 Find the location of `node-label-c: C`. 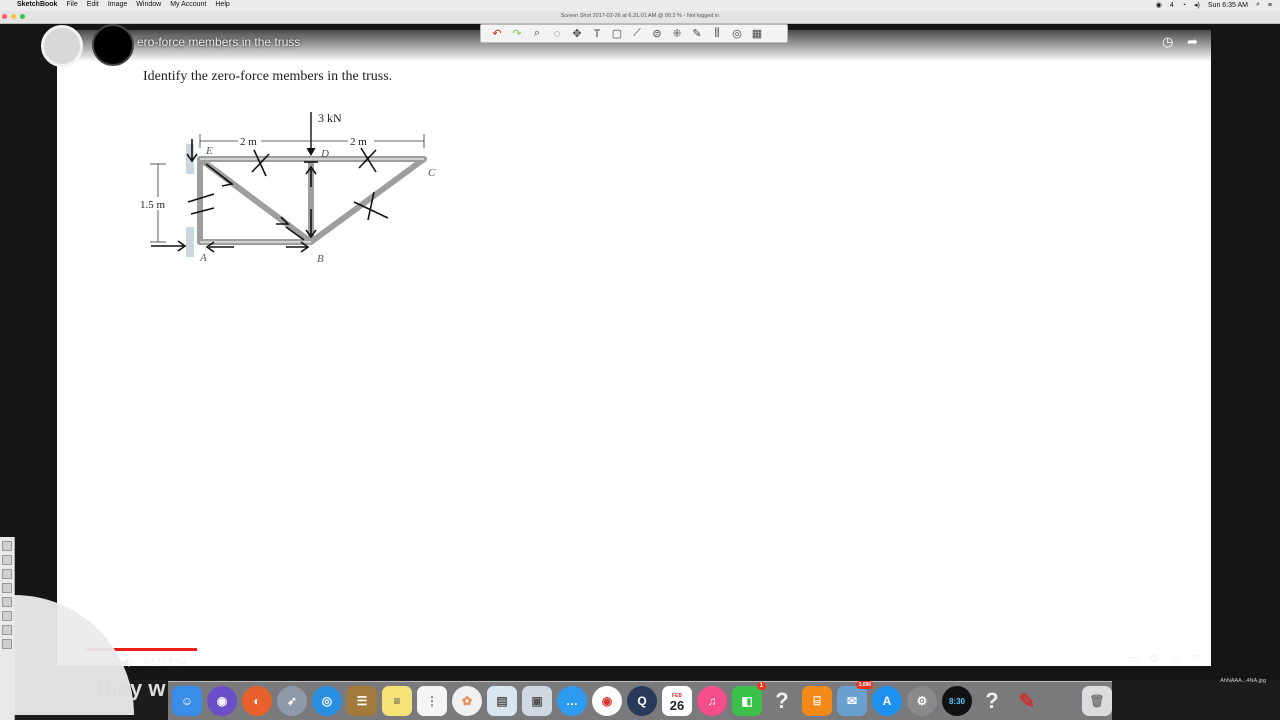

node-label-c: C is located at coordinates (432, 173).